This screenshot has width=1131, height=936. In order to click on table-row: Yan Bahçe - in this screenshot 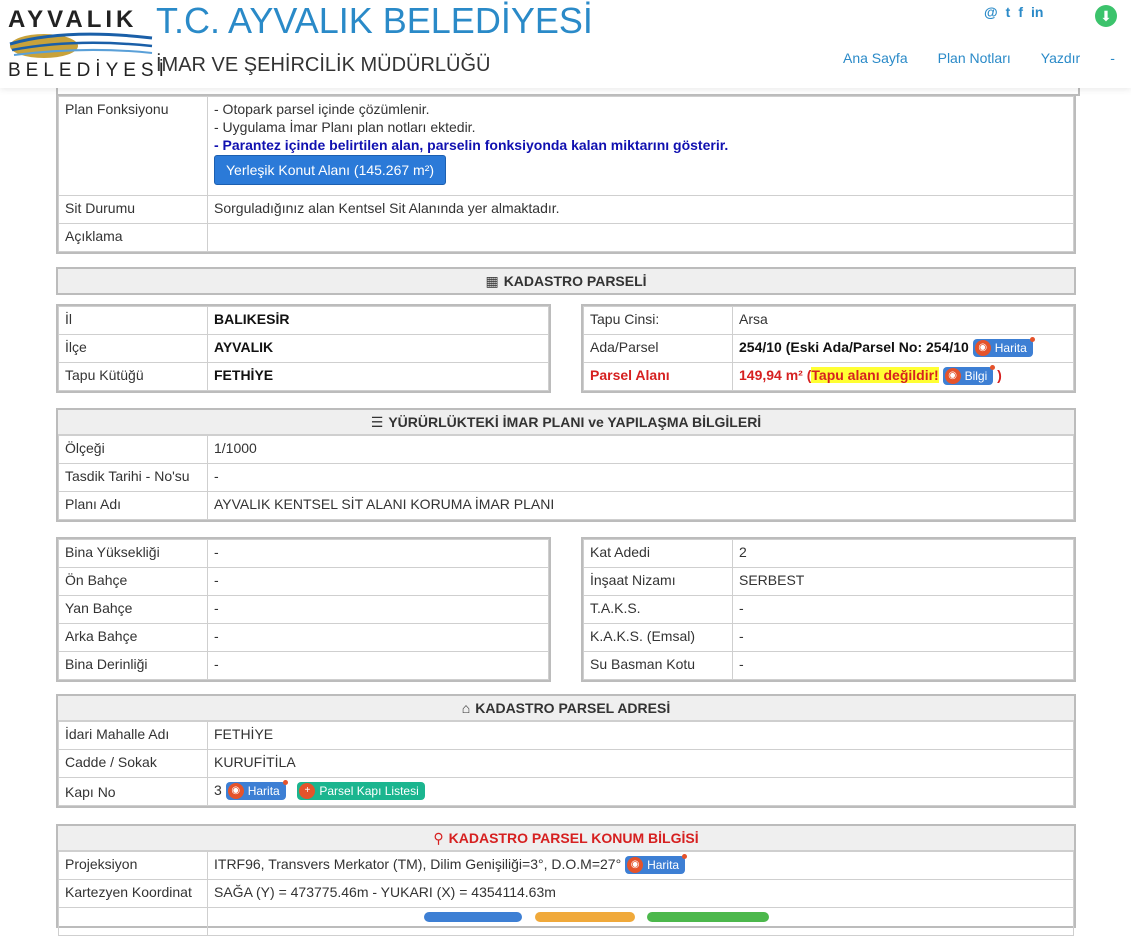, I will do `click(303, 609)`.